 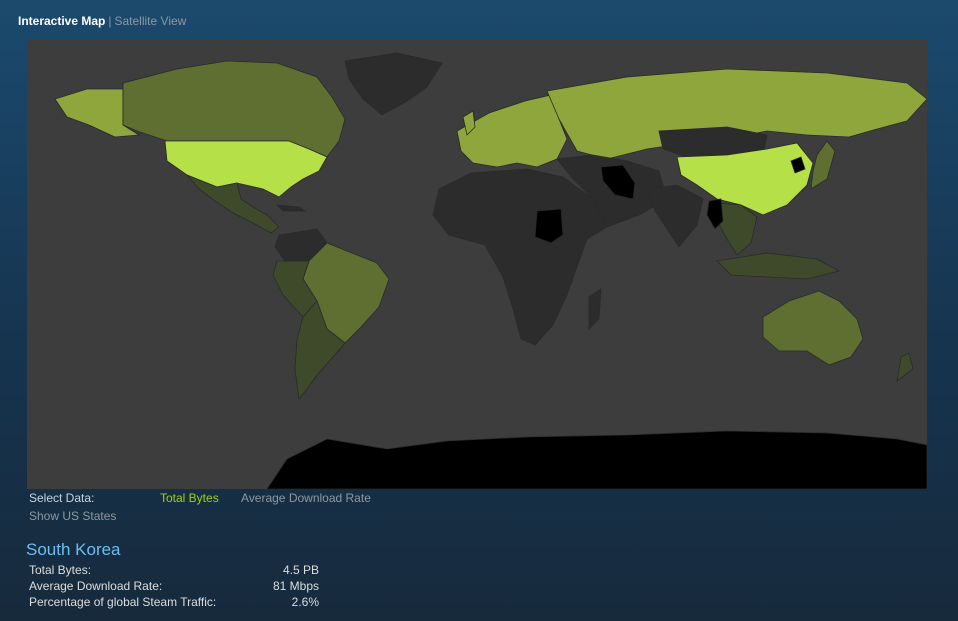 I want to click on option-total-bytes: Total Bytes, so click(x=189, y=498).